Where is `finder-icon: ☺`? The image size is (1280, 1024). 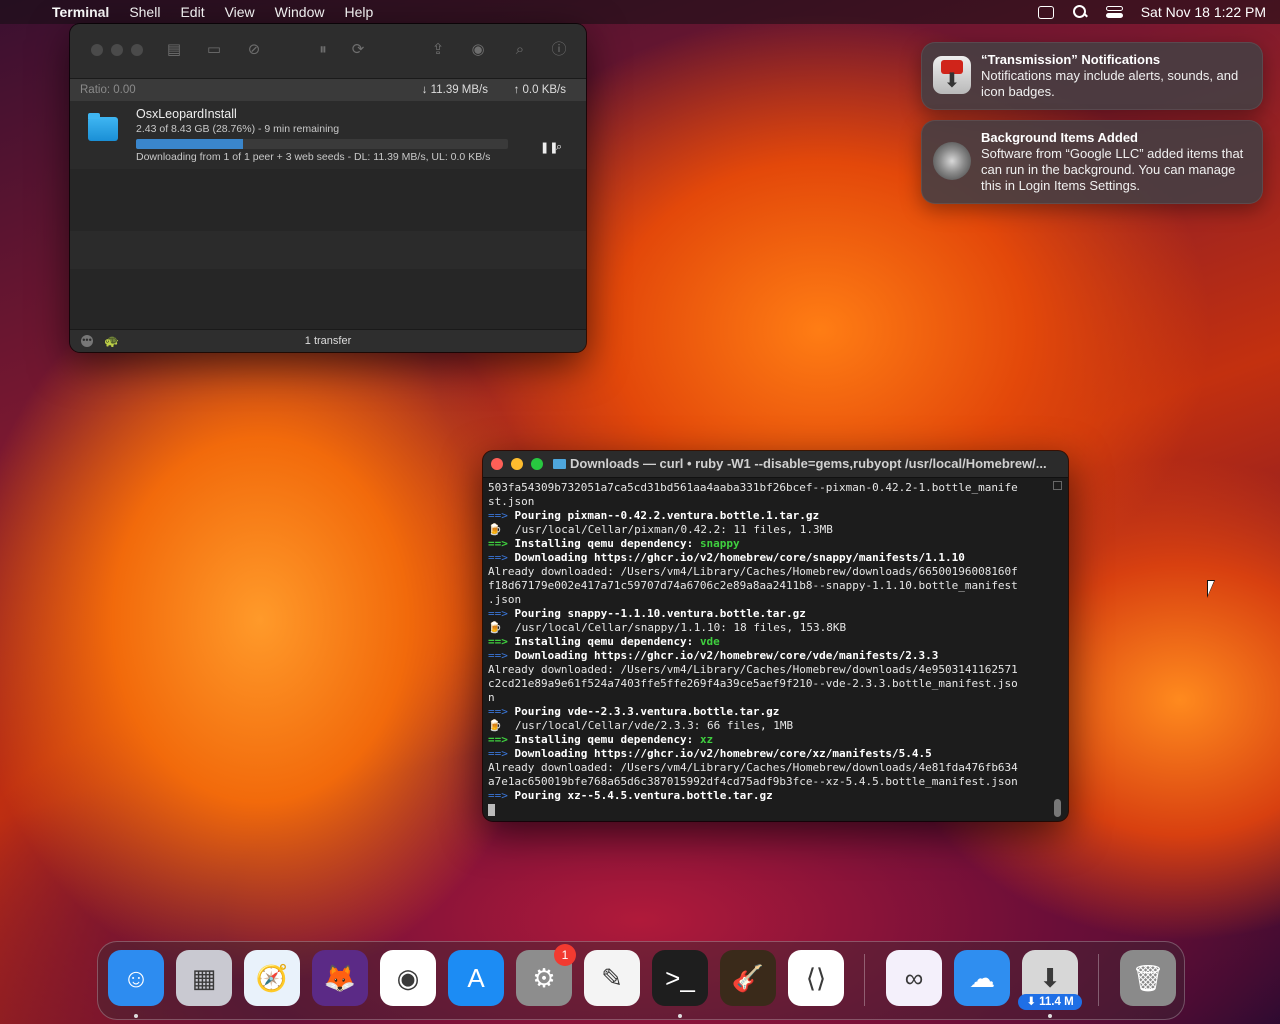 finder-icon: ☺ is located at coordinates (136, 978).